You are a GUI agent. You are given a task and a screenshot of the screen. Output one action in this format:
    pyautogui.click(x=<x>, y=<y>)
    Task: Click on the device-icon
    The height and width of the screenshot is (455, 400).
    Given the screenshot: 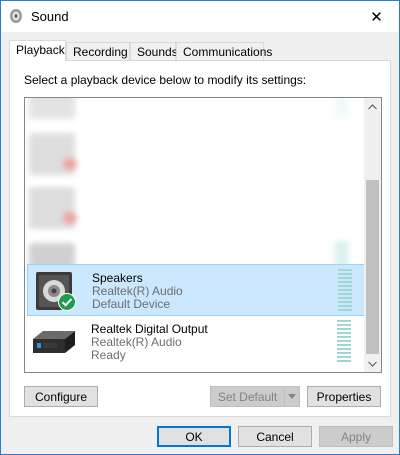 What is the action you would take?
    pyautogui.click(x=52, y=108)
    